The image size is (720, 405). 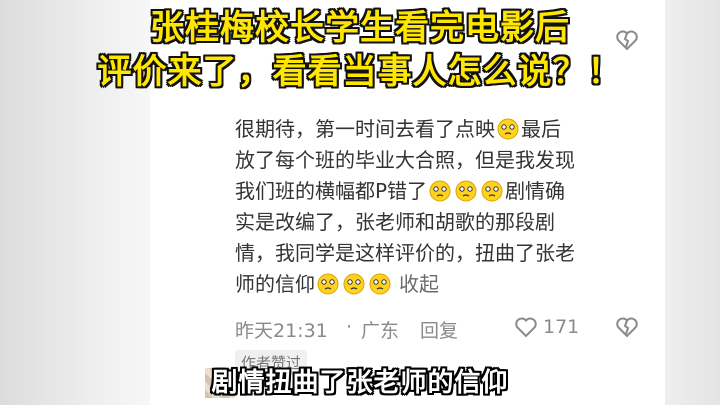 What do you see at coordinates (360, 72) in the screenshot?
I see `headline-line-2: 评价来了，看看当事人怎么说？！` at bounding box center [360, 72].